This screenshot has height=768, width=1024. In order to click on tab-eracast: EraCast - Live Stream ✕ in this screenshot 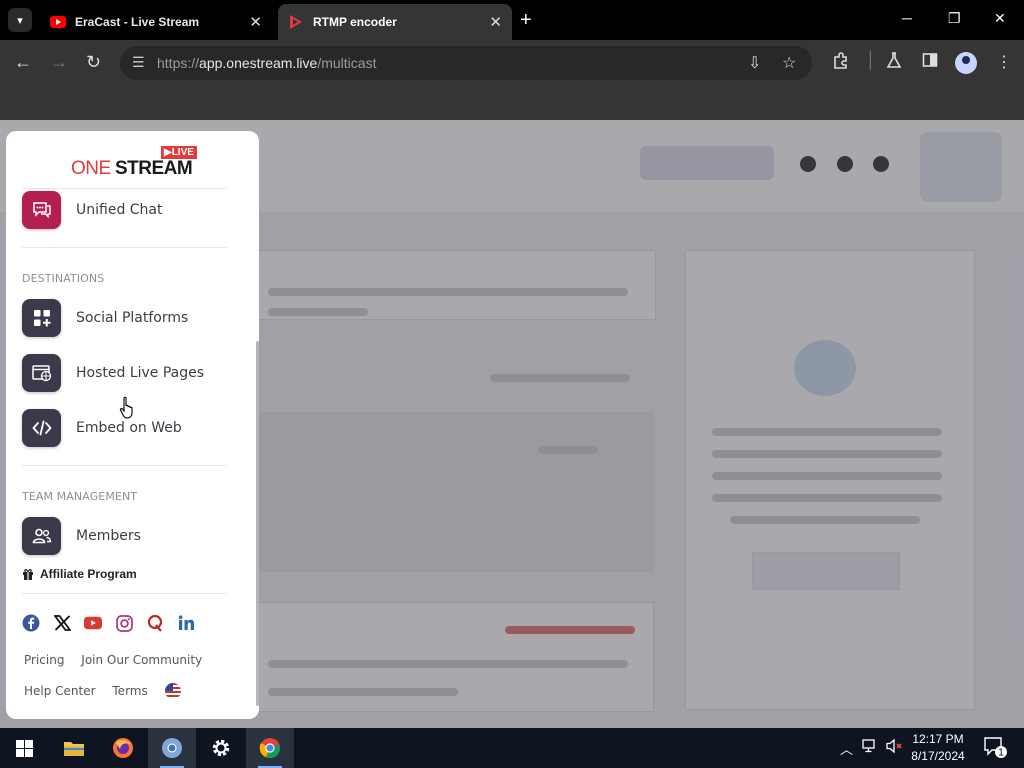, I will do `click(156, 22)`.